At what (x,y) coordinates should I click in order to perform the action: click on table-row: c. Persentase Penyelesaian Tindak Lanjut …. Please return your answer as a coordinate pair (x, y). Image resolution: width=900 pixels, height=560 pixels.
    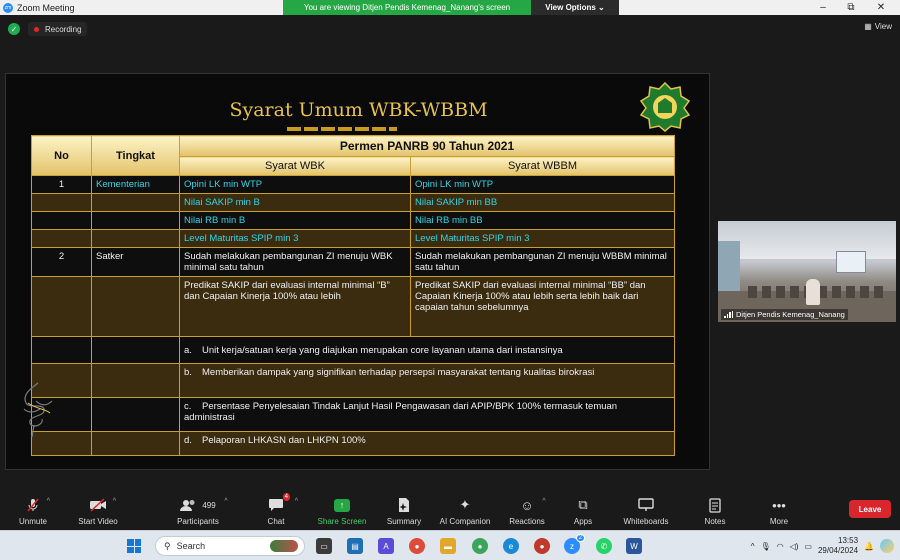
    Looking at the image, I should click on (353, 414).